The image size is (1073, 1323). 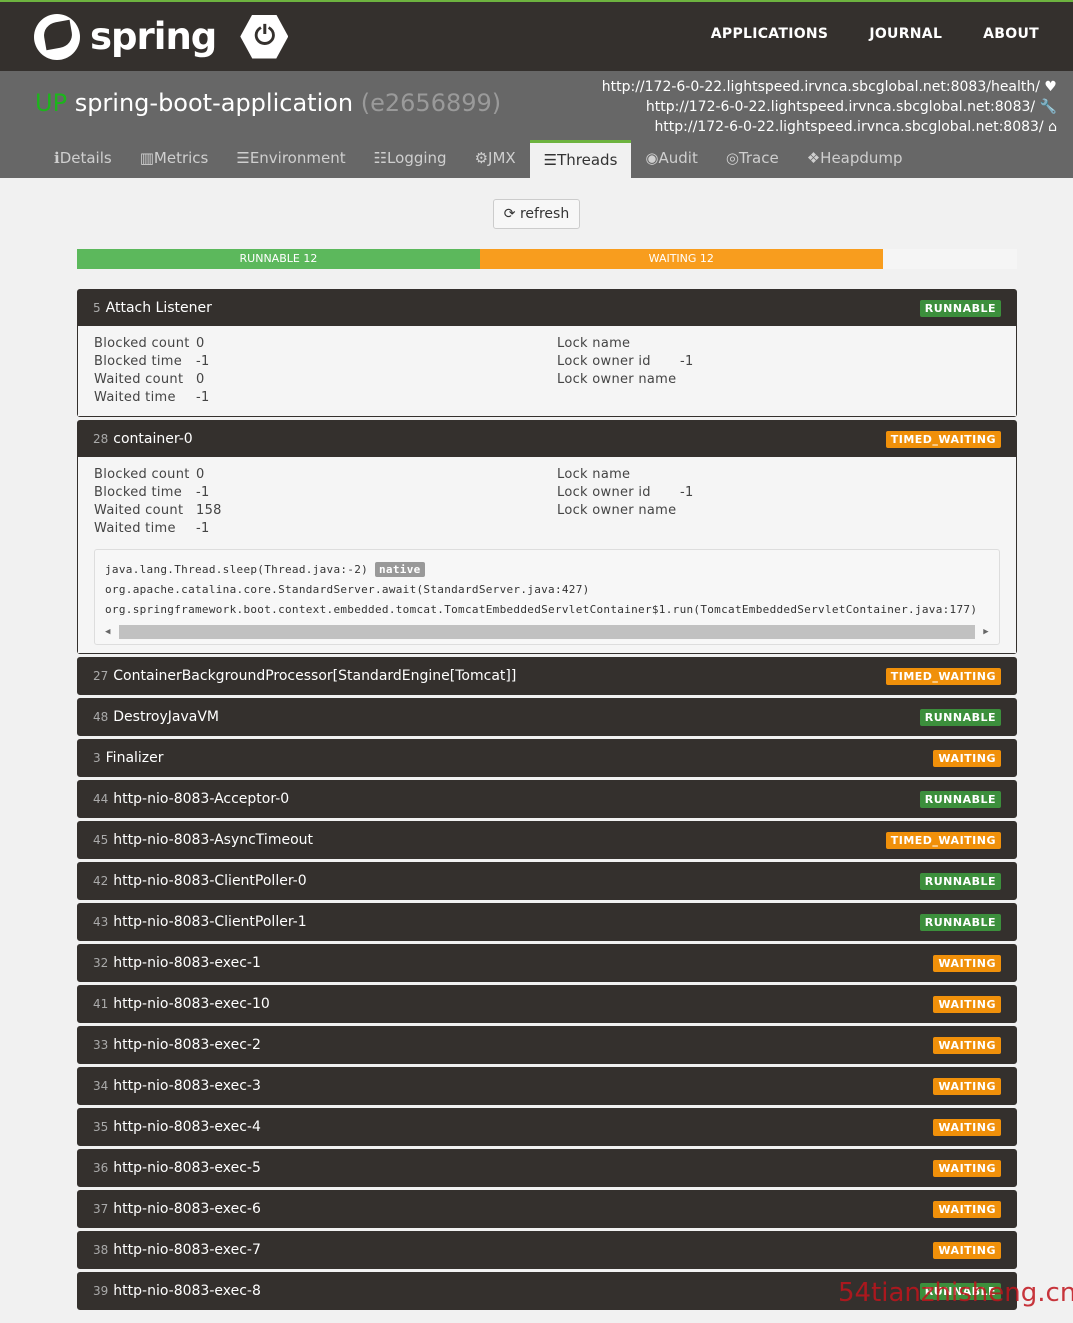 What do you see at coordinates (495, 159) in the screenshot?
I see `tab-jmx: ⚙JMX` at bounding box center [495, 159].